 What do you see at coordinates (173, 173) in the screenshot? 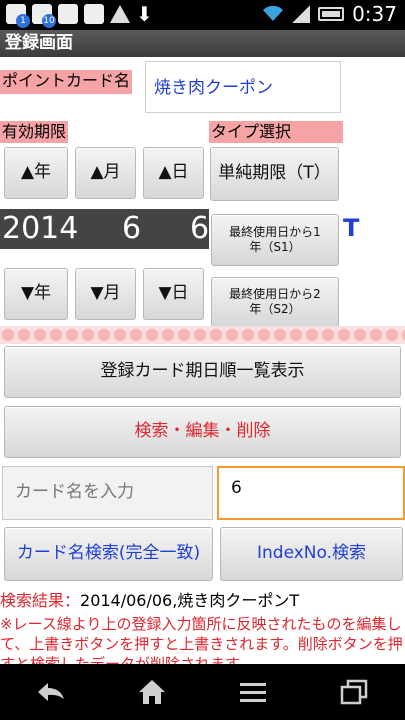
I see `day-up-button: ▲日` at bounding box center [173, 173].